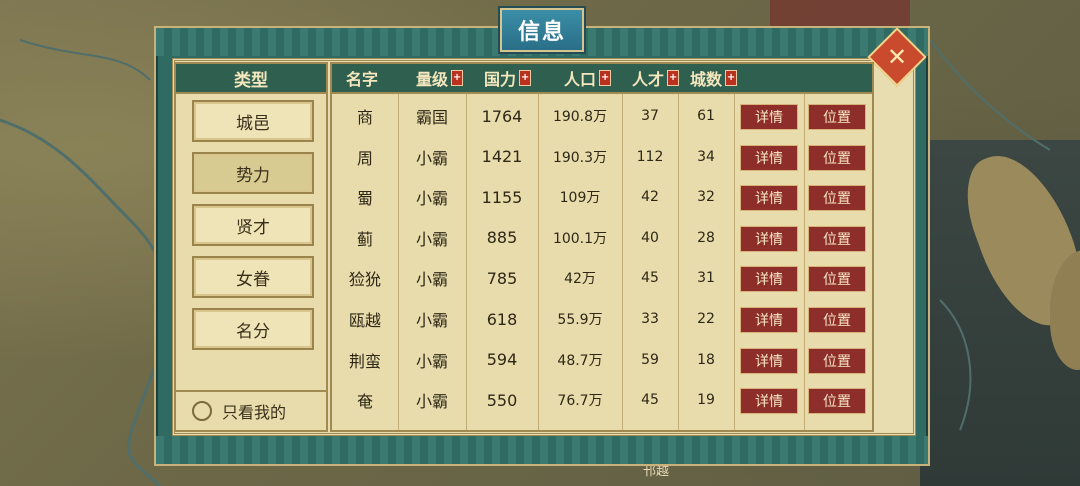 The image size is (1080, 486). I want to click on column-label: 名字, so click(362, 79).